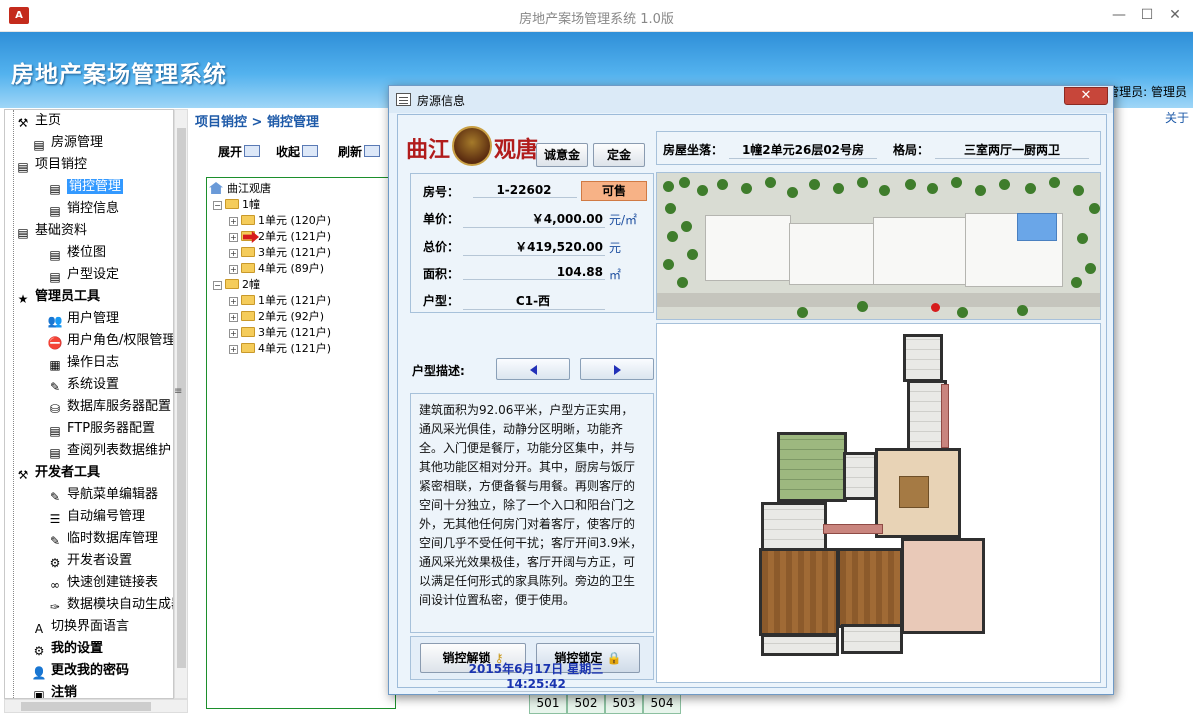  What do you see at coordinates (90, 626) in the screenshot?
I see `nav-item-label: 切换界面语言` at bounding box center [90, 626].